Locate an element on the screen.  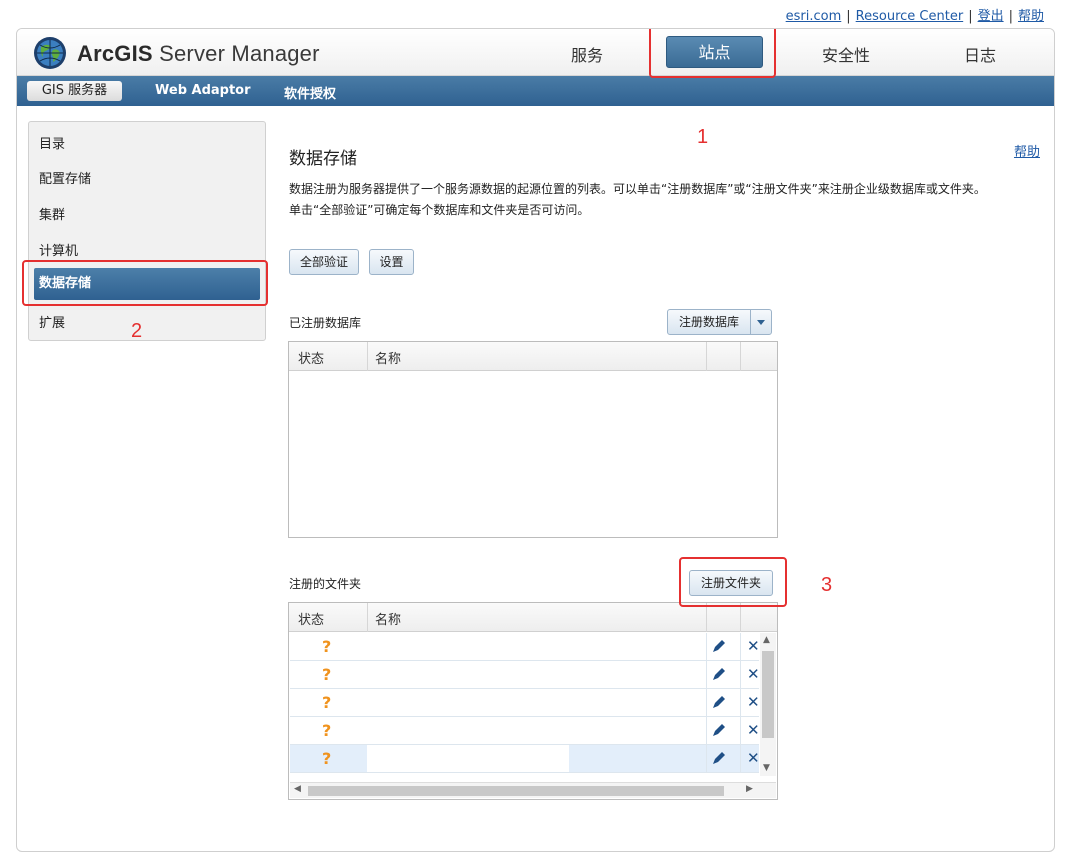
tab-security: 安全性 is located at coordinates (846, 54).